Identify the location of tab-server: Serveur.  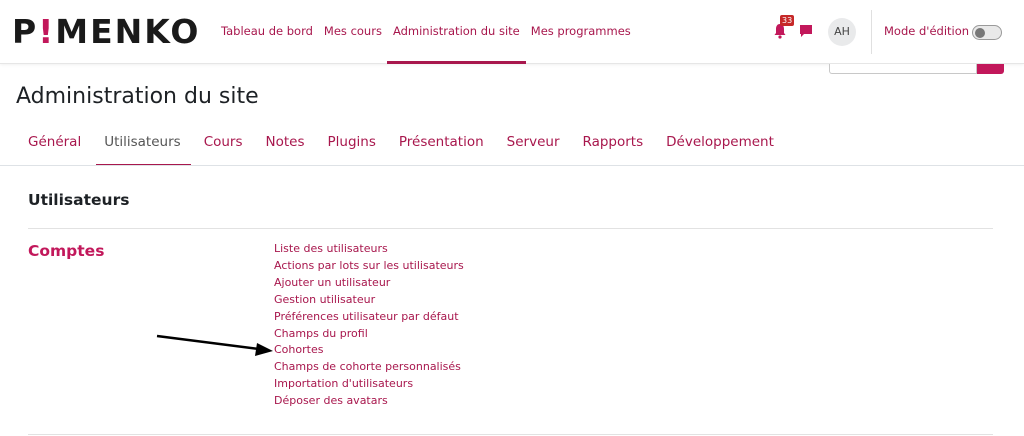
(533, 147).